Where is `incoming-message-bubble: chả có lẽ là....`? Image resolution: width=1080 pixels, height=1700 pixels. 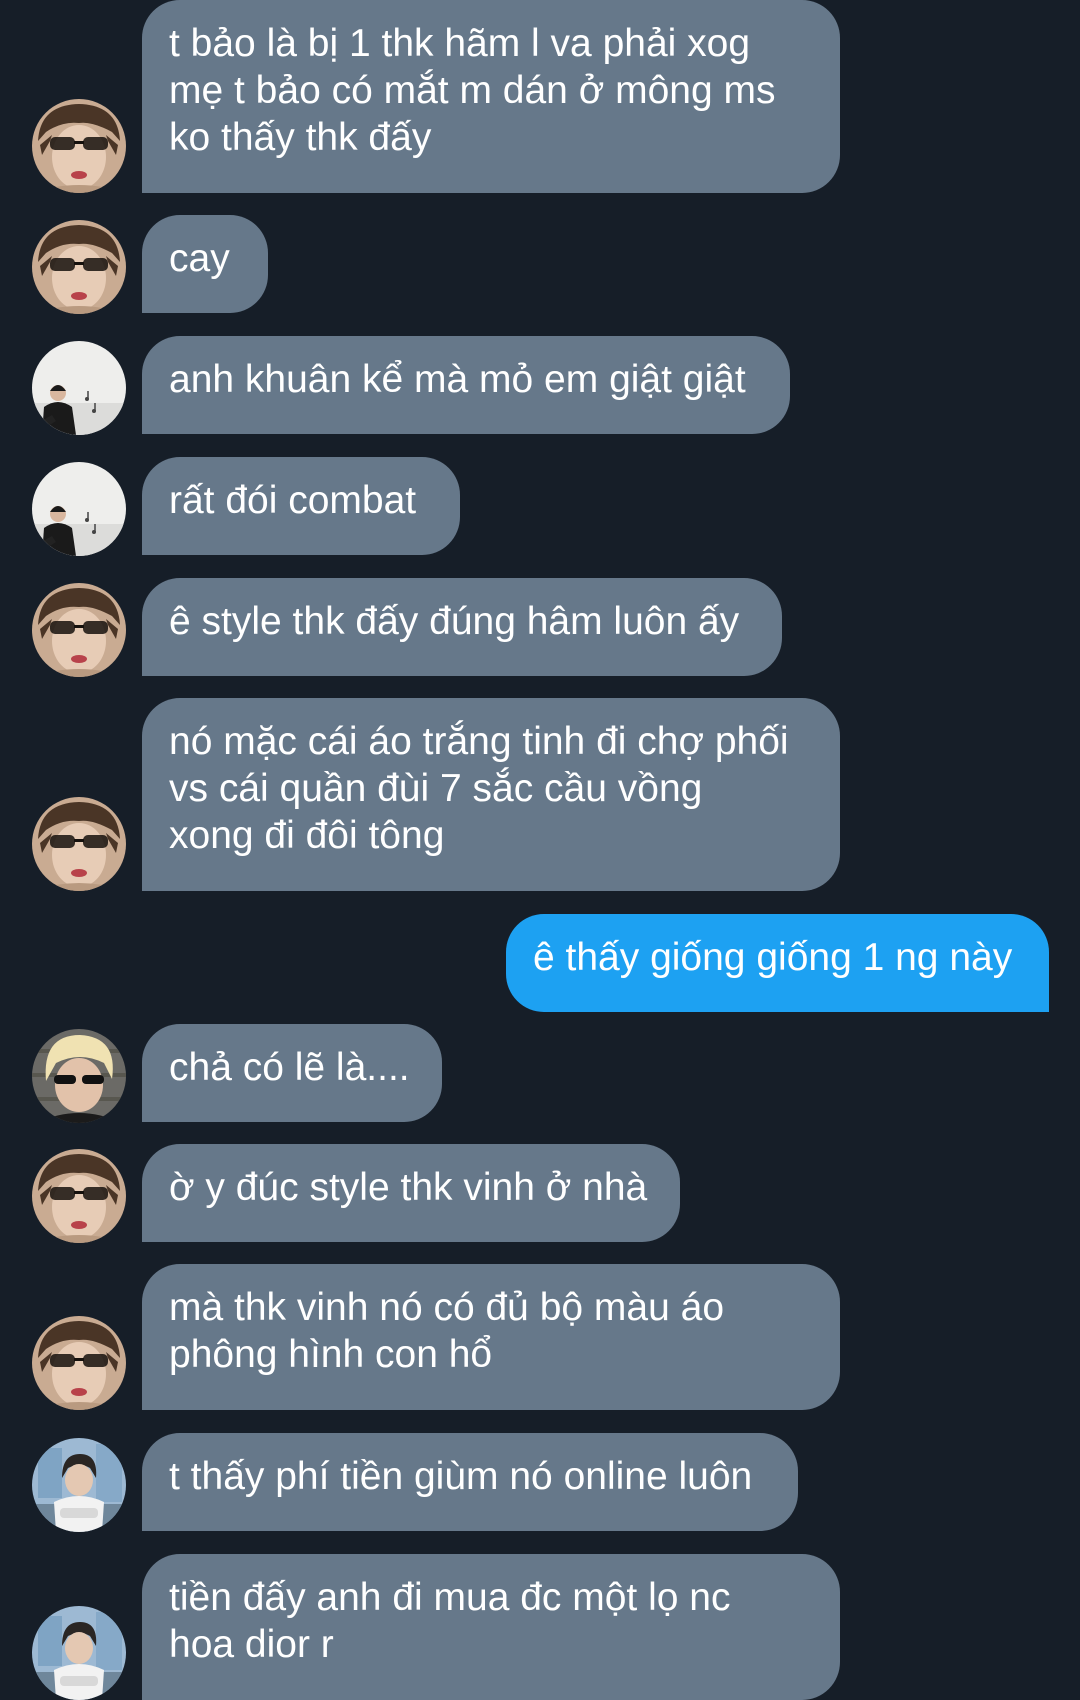 incoming-message-bubble: chả có lẽ là.... is located at coordinates (292, 1073).